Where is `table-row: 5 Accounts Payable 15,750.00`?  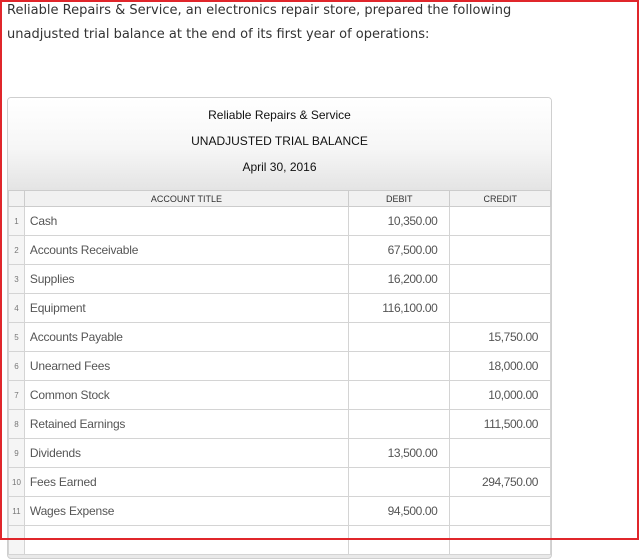
table-row: 5 Accounts Payable 15,750.00 is located at coordinates (279, 337).